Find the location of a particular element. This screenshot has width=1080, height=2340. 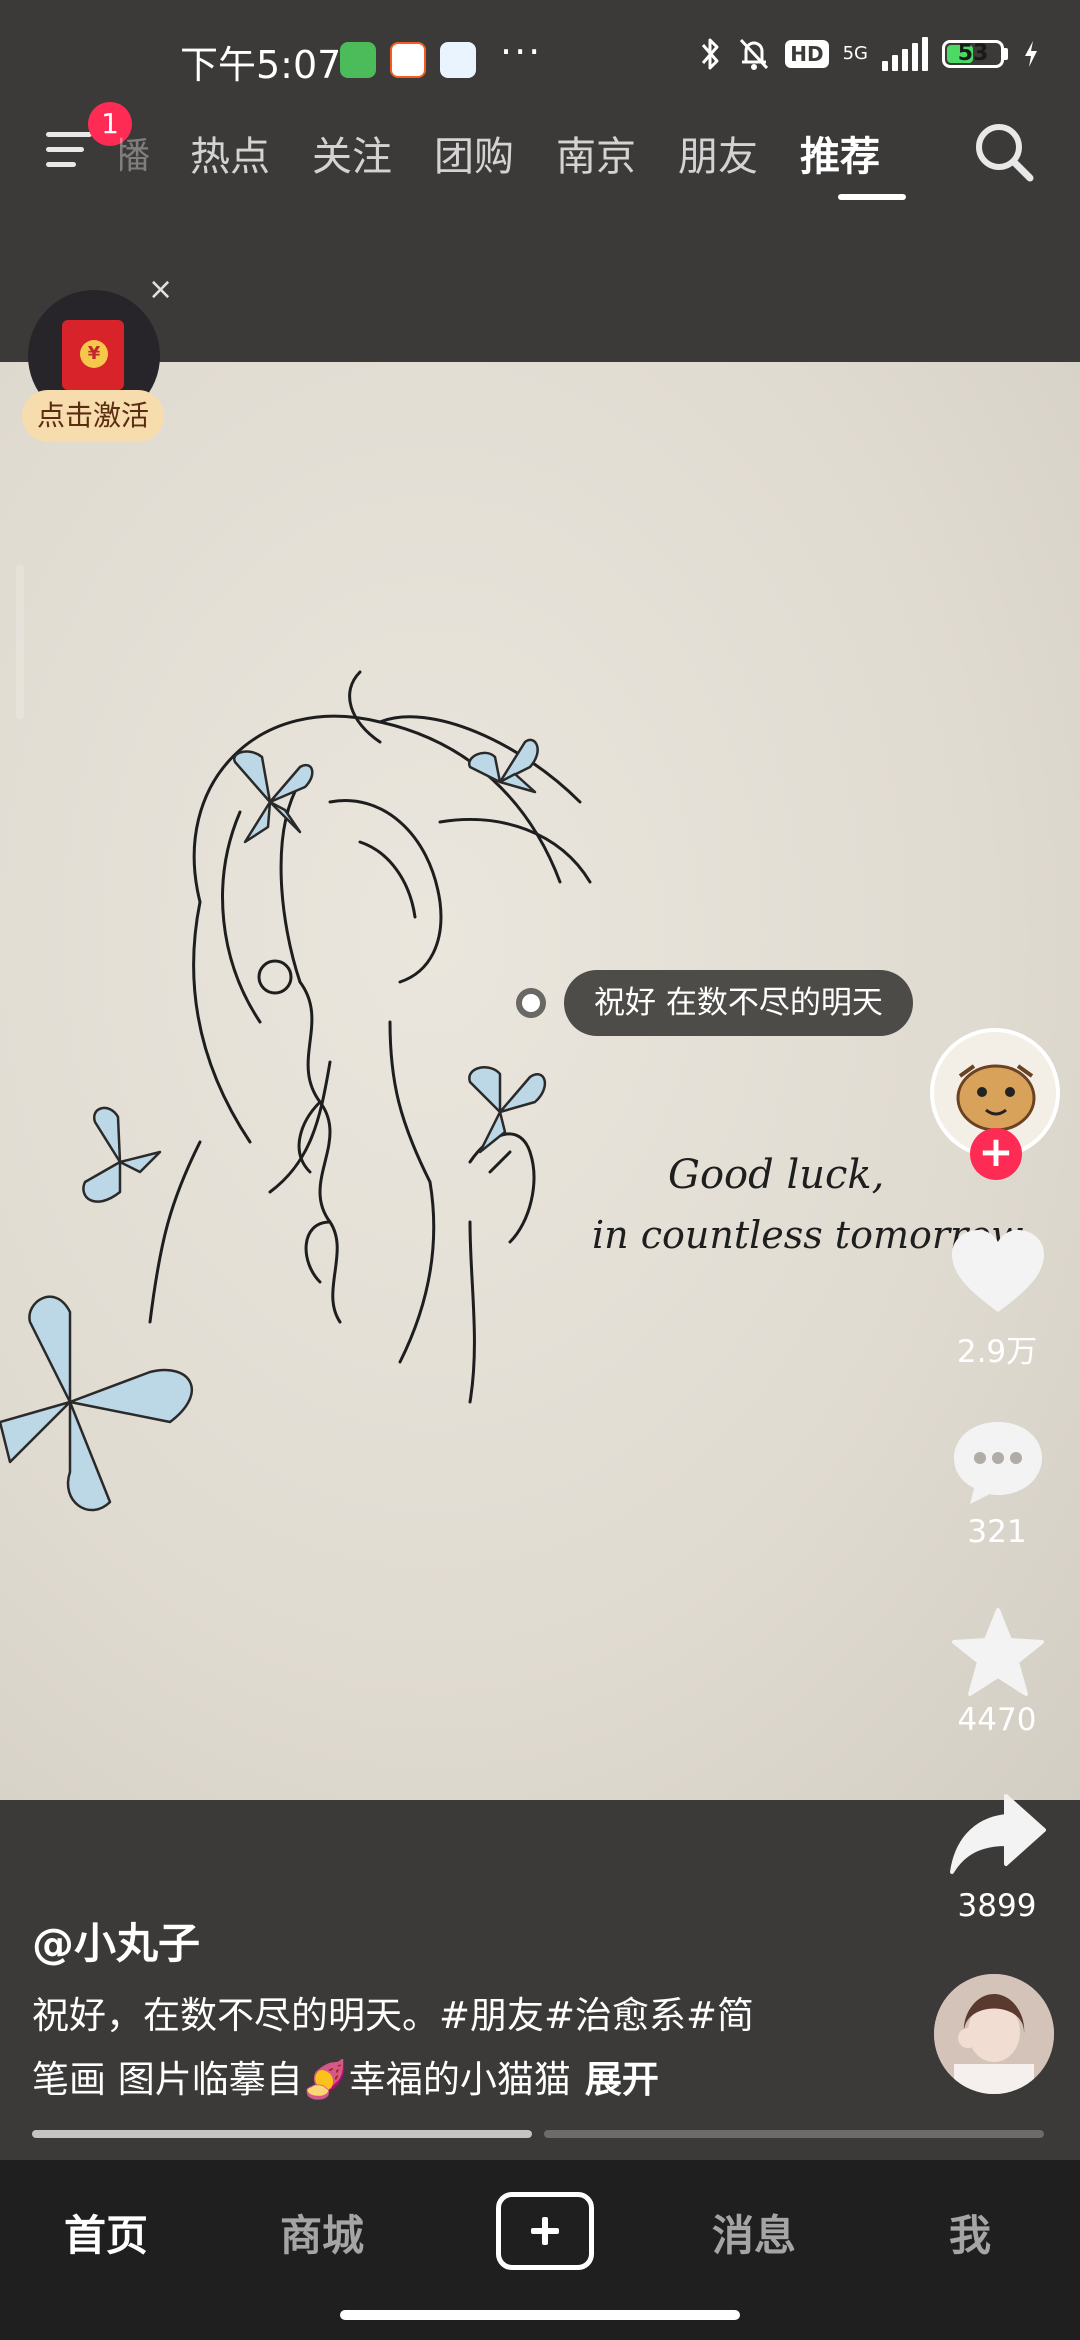

58-app-icon is located at coordinates (408, 60).